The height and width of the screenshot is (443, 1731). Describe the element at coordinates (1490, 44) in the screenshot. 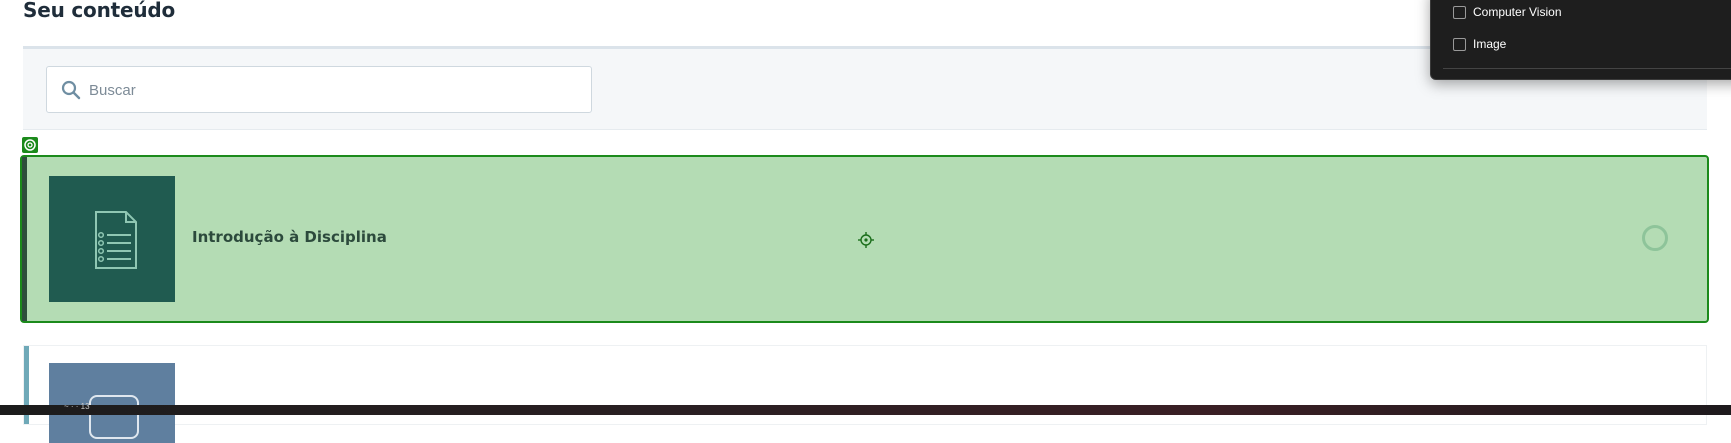

I see `option-label: Image` at that location.